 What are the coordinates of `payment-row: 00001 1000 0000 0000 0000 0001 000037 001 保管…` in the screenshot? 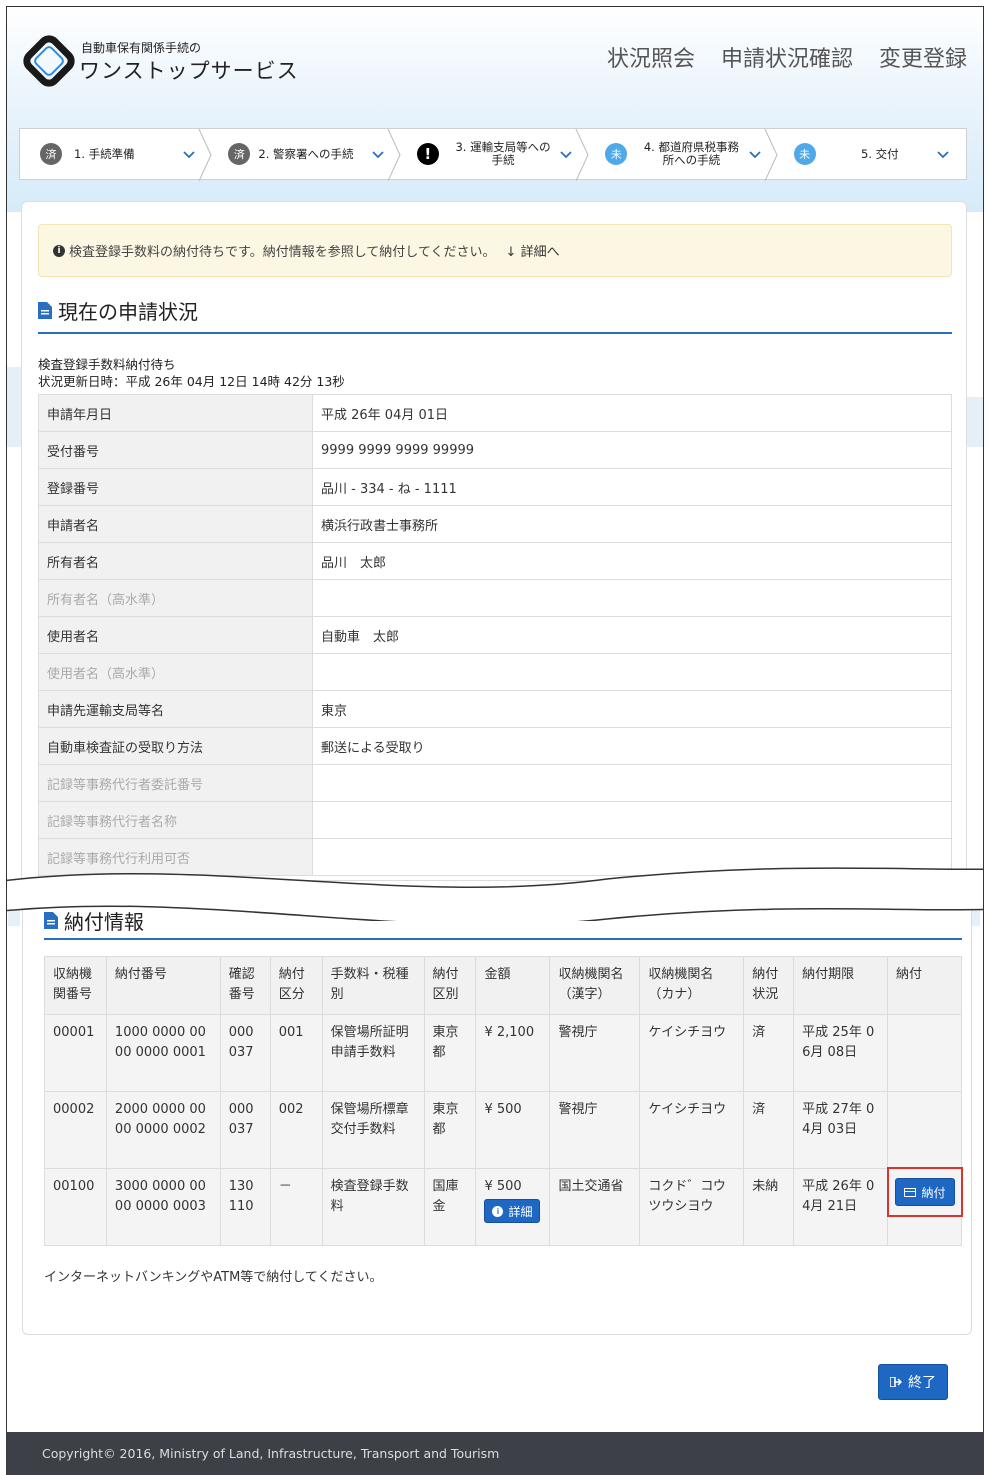 It's located at (503, 1053).